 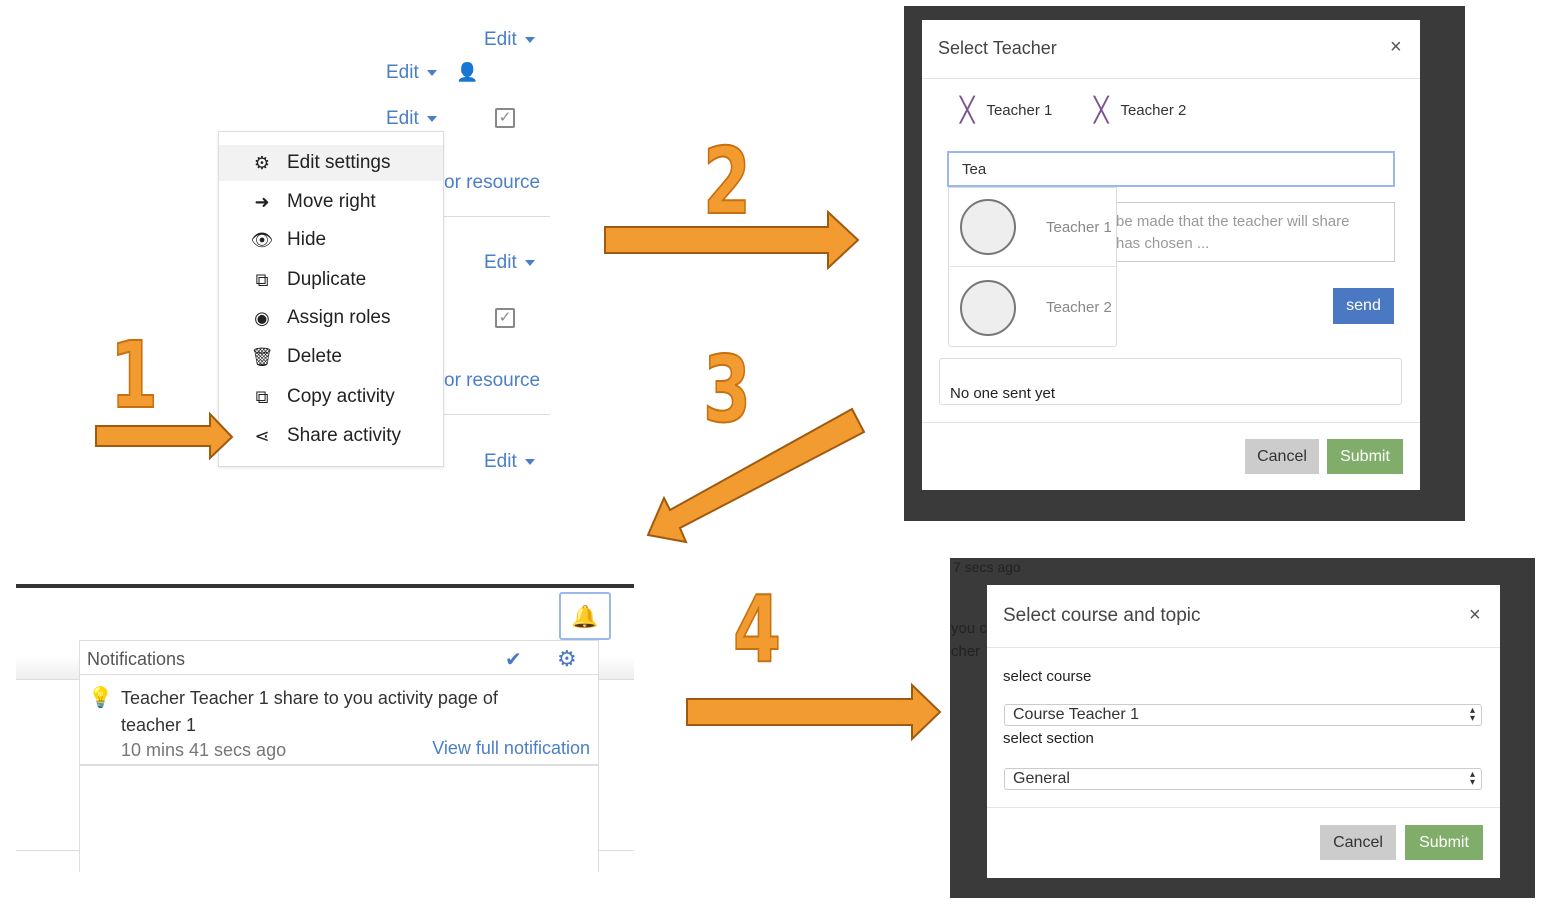 I want to click on arrow-down-left-icon, so click(x=756, y=475).